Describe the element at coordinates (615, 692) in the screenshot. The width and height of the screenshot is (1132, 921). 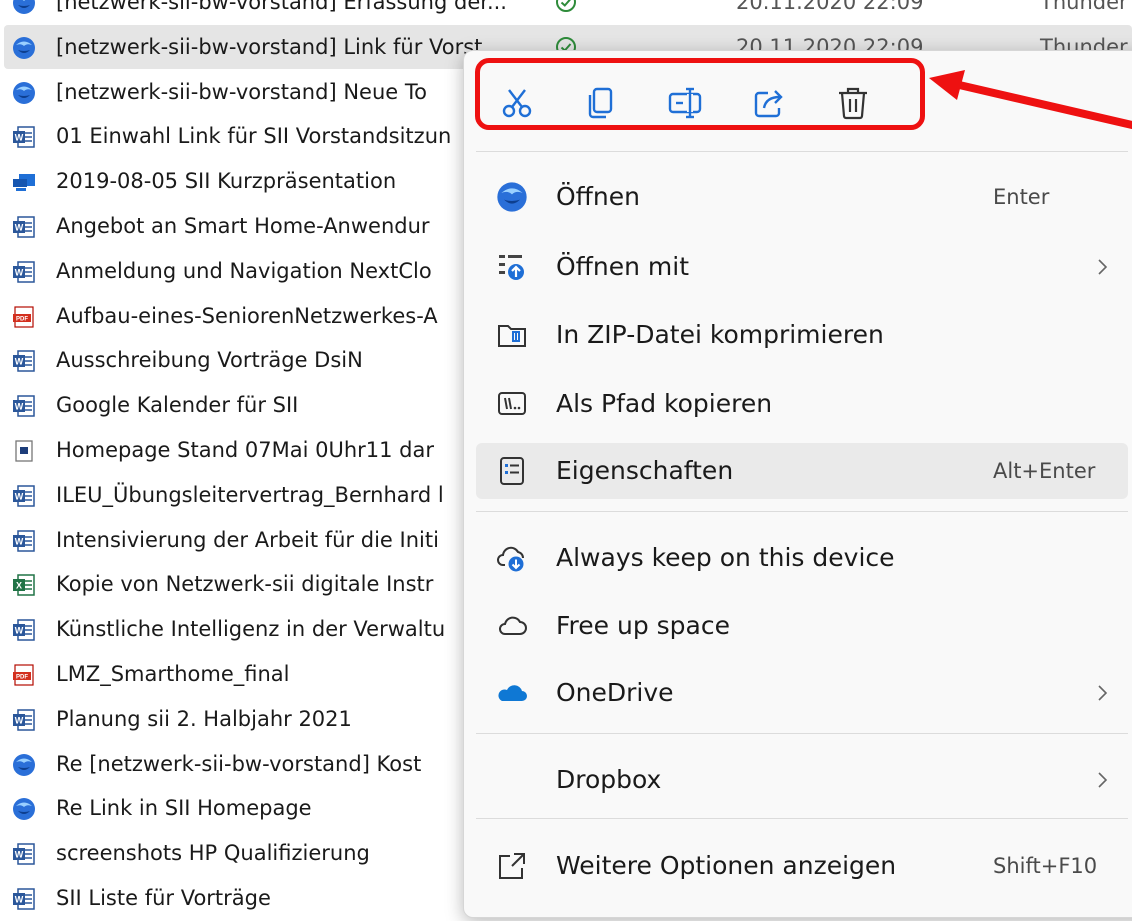
I see `menu-item-label: OneDrive` at that location.